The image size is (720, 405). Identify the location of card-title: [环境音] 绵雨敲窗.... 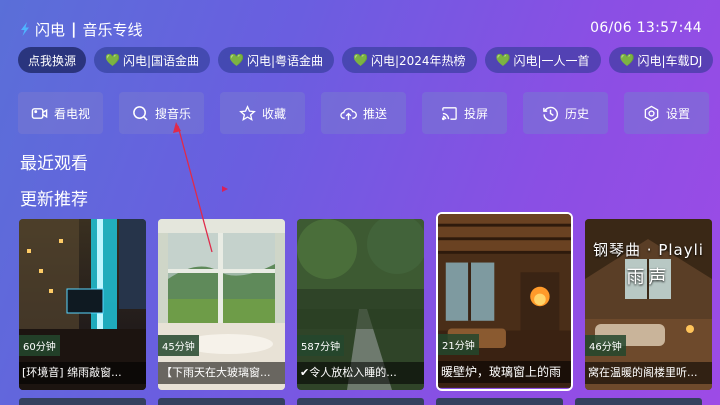
(82, 373).